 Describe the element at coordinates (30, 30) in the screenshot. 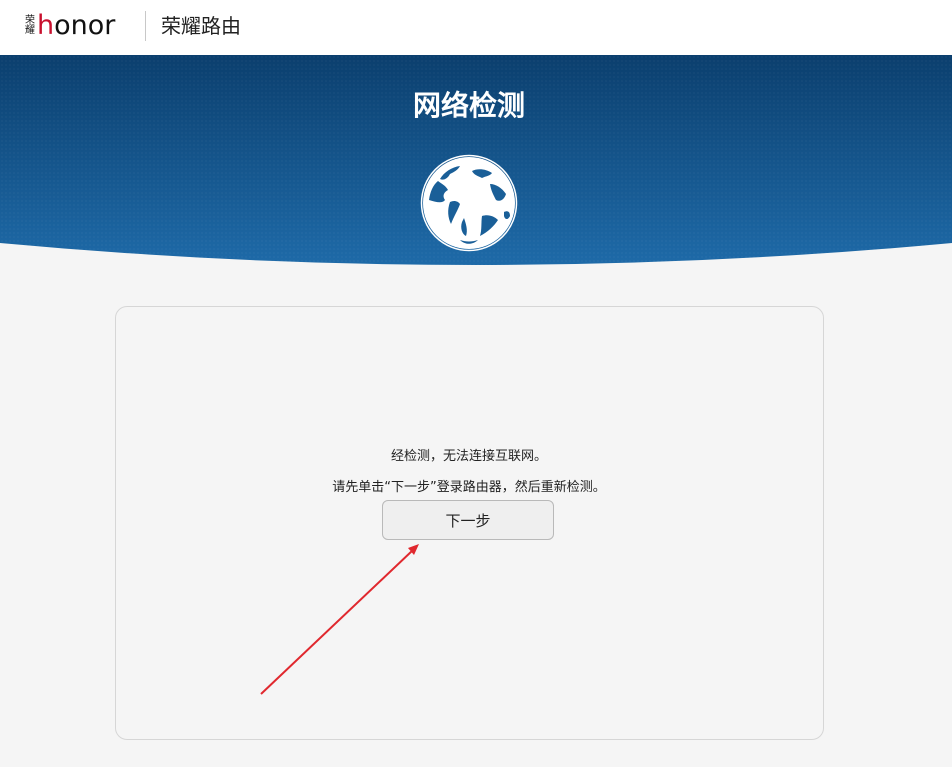

I see `logo-cn-bottom: 耀` at that location.